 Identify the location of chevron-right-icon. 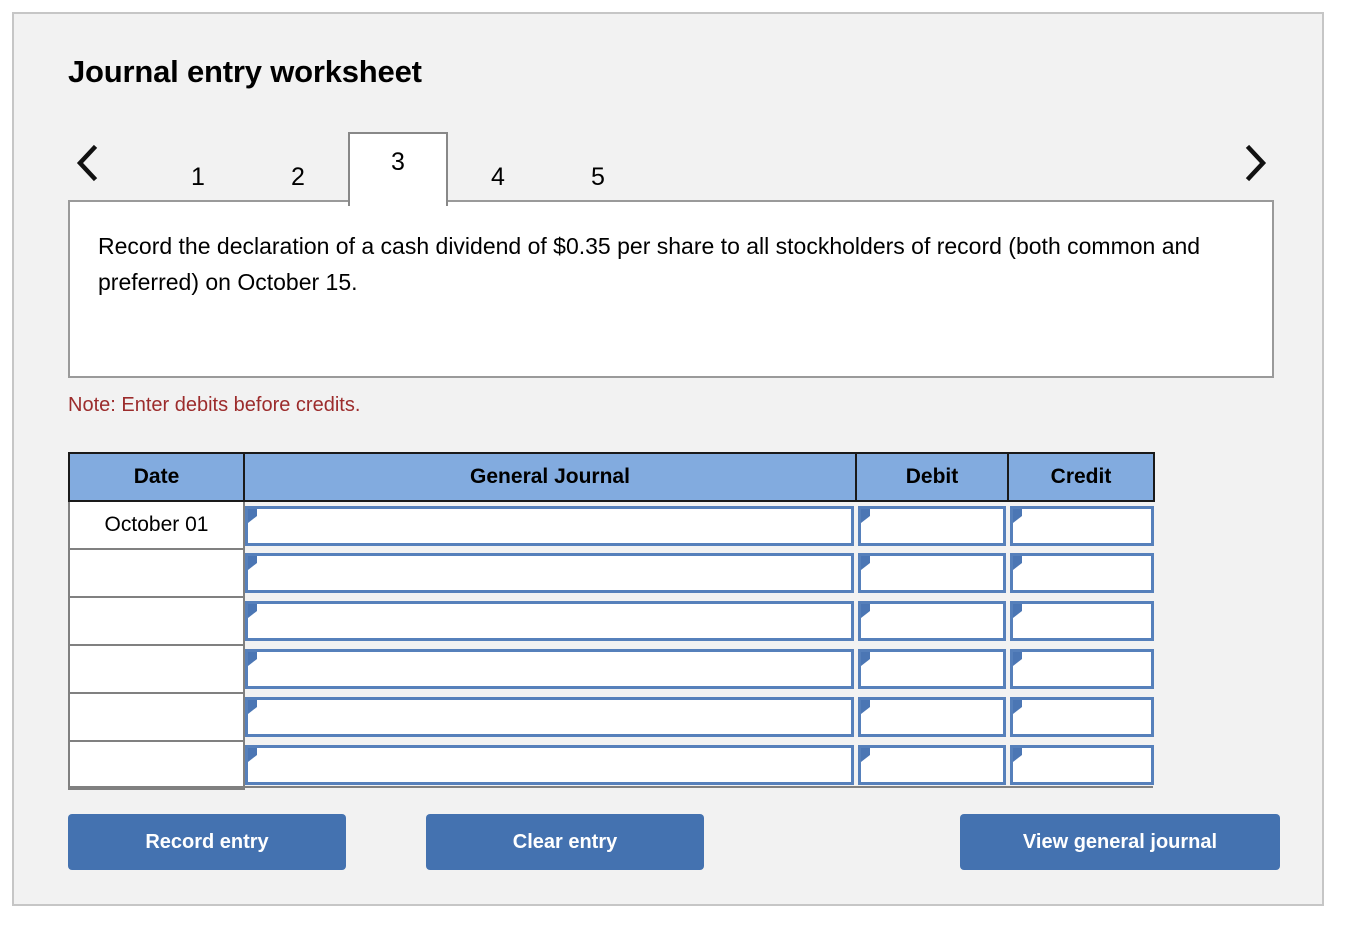
(1255, 163).